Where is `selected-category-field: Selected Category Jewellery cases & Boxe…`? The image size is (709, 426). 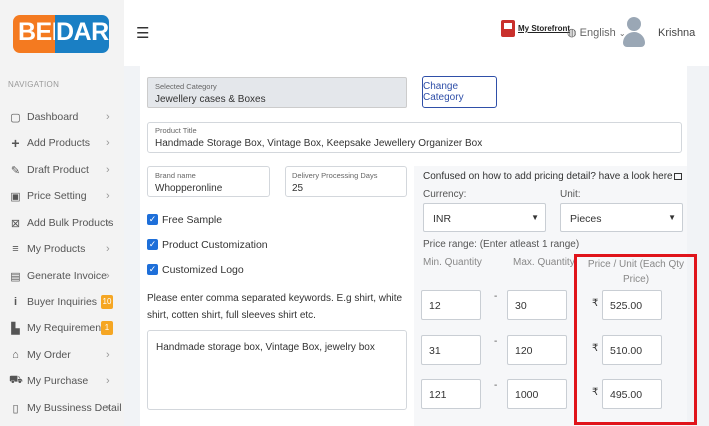 selected-category-field: Selected Category Jewellery cases & Boxe… is located at coordinates (277, 92).